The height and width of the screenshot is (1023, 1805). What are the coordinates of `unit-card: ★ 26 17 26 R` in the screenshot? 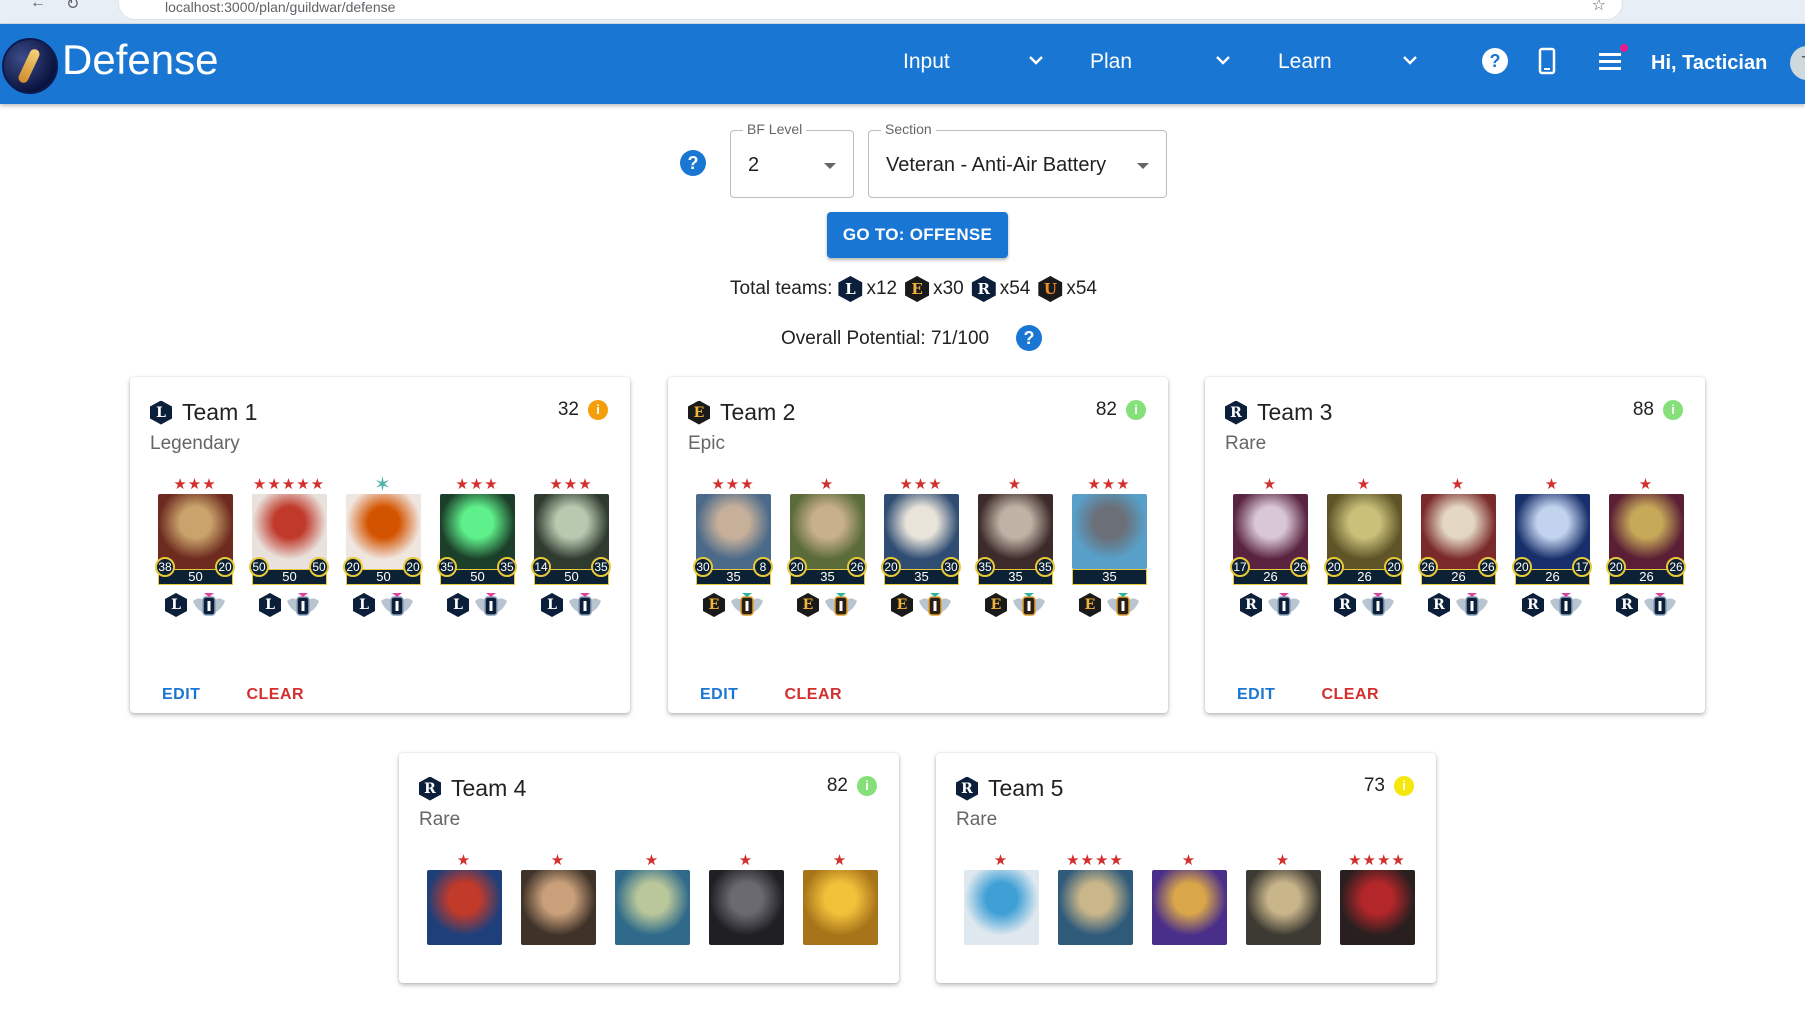 It's located at (1270, 562).